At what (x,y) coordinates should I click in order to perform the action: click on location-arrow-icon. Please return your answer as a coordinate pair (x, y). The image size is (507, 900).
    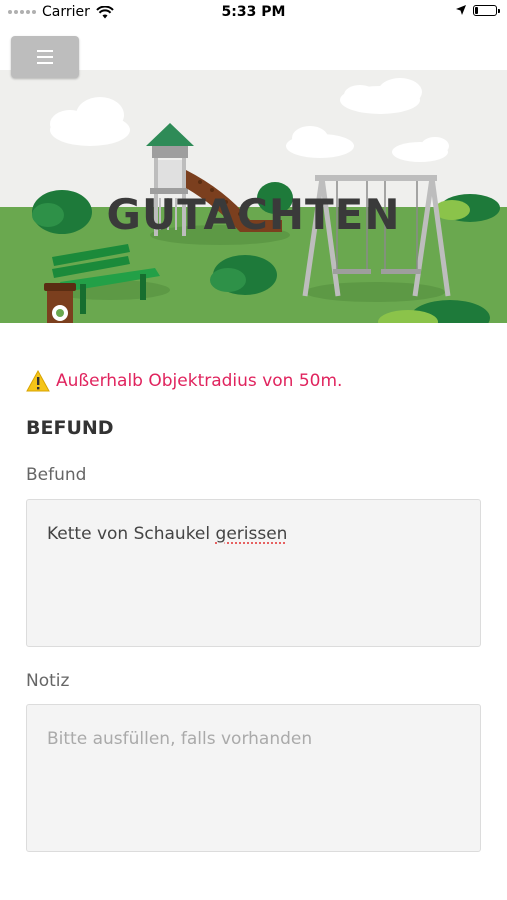
    Looking at the image, I should click on (461, 10).